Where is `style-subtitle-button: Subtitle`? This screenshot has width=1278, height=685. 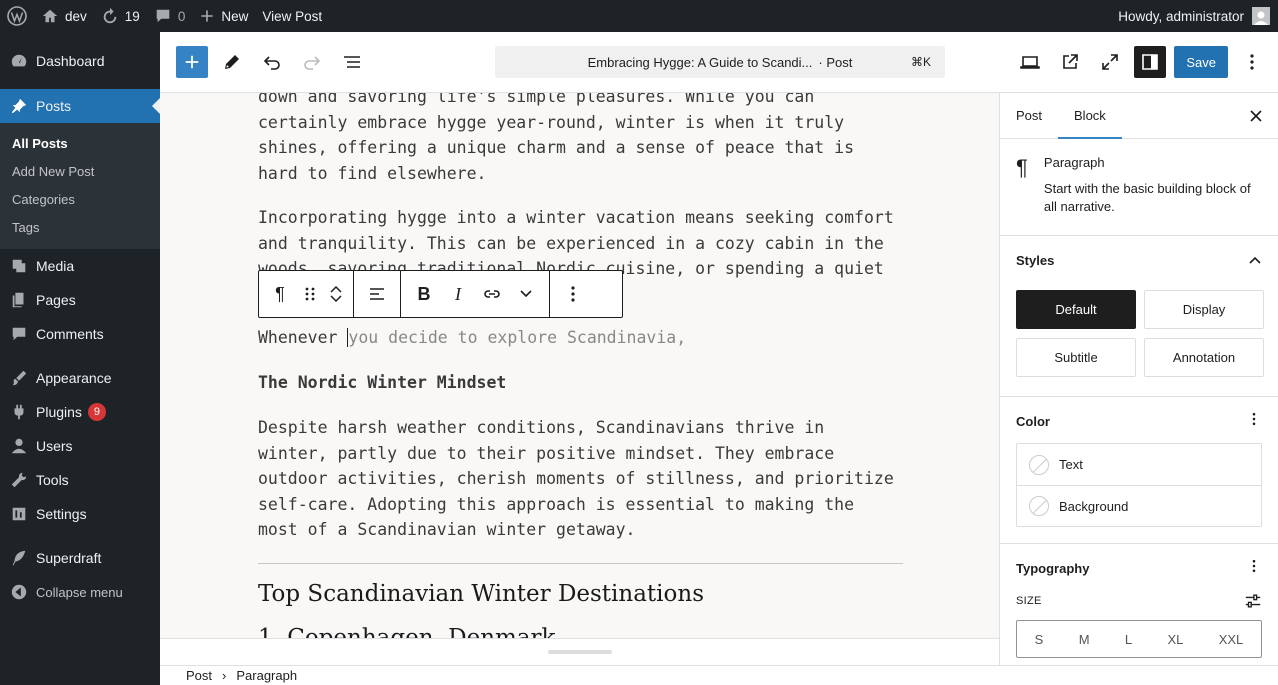
style-subtitle-button: Subtitle is located at coordinates (1076, 357).